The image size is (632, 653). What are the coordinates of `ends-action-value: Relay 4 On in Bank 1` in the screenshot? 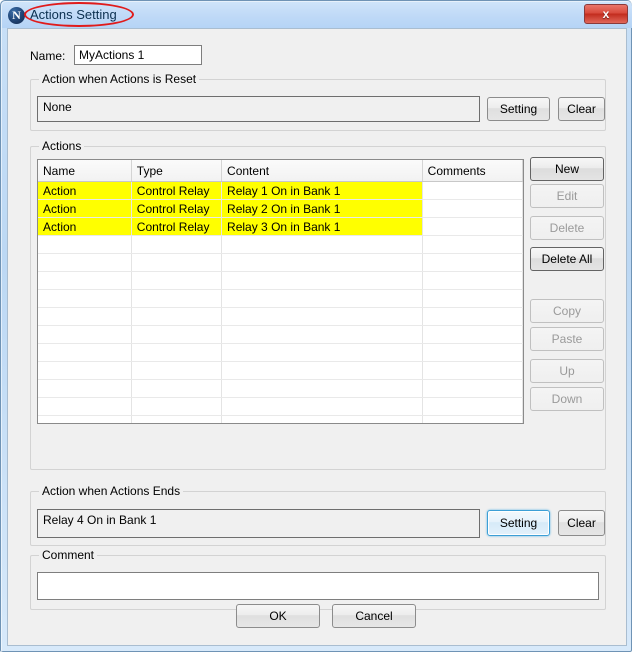 It's located at (258, 523).